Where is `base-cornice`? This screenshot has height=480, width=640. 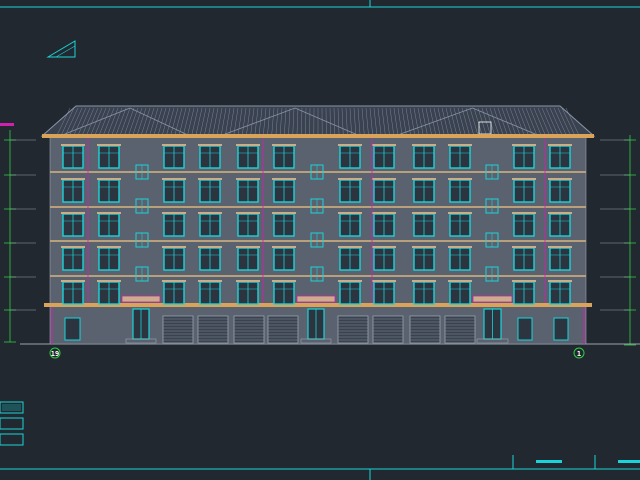
base-cornice is located at coordinates (318, 305).